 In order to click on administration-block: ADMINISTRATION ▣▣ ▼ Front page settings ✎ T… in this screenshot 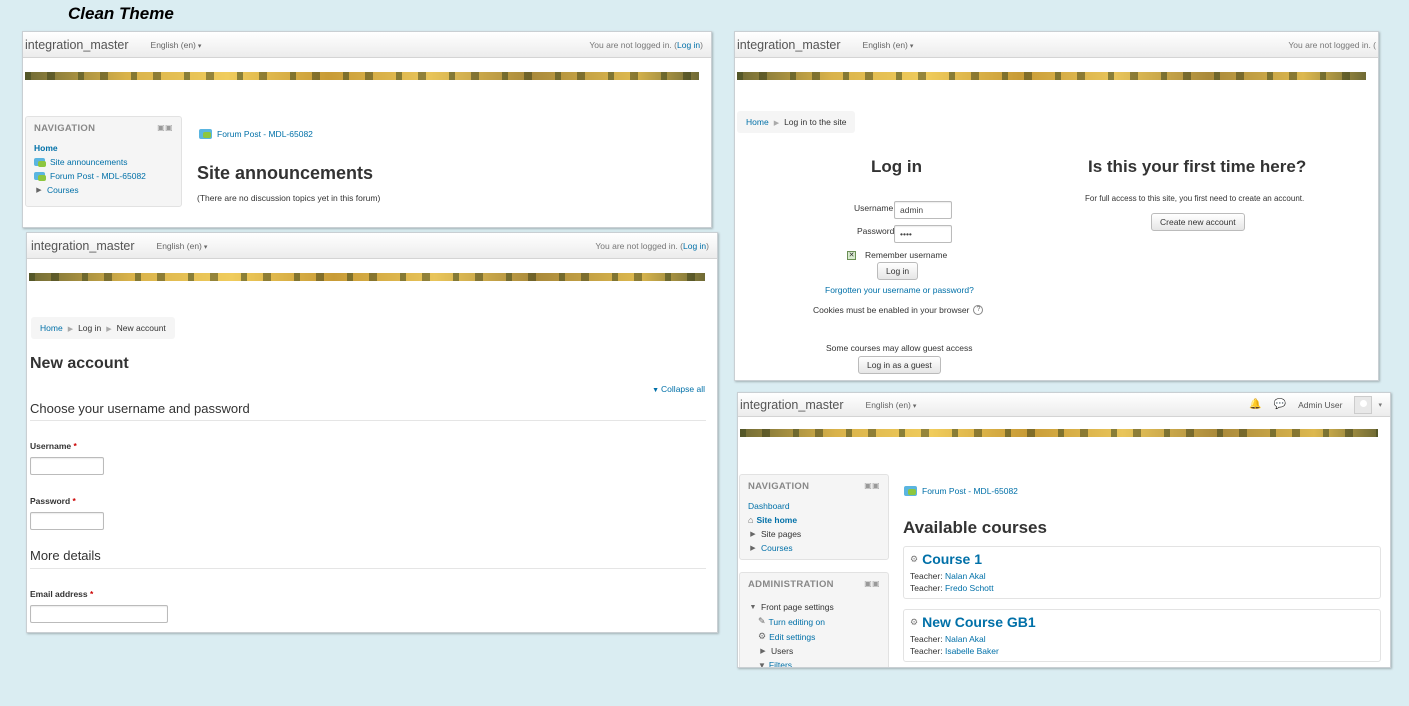, I will do `click(814, 619)`.